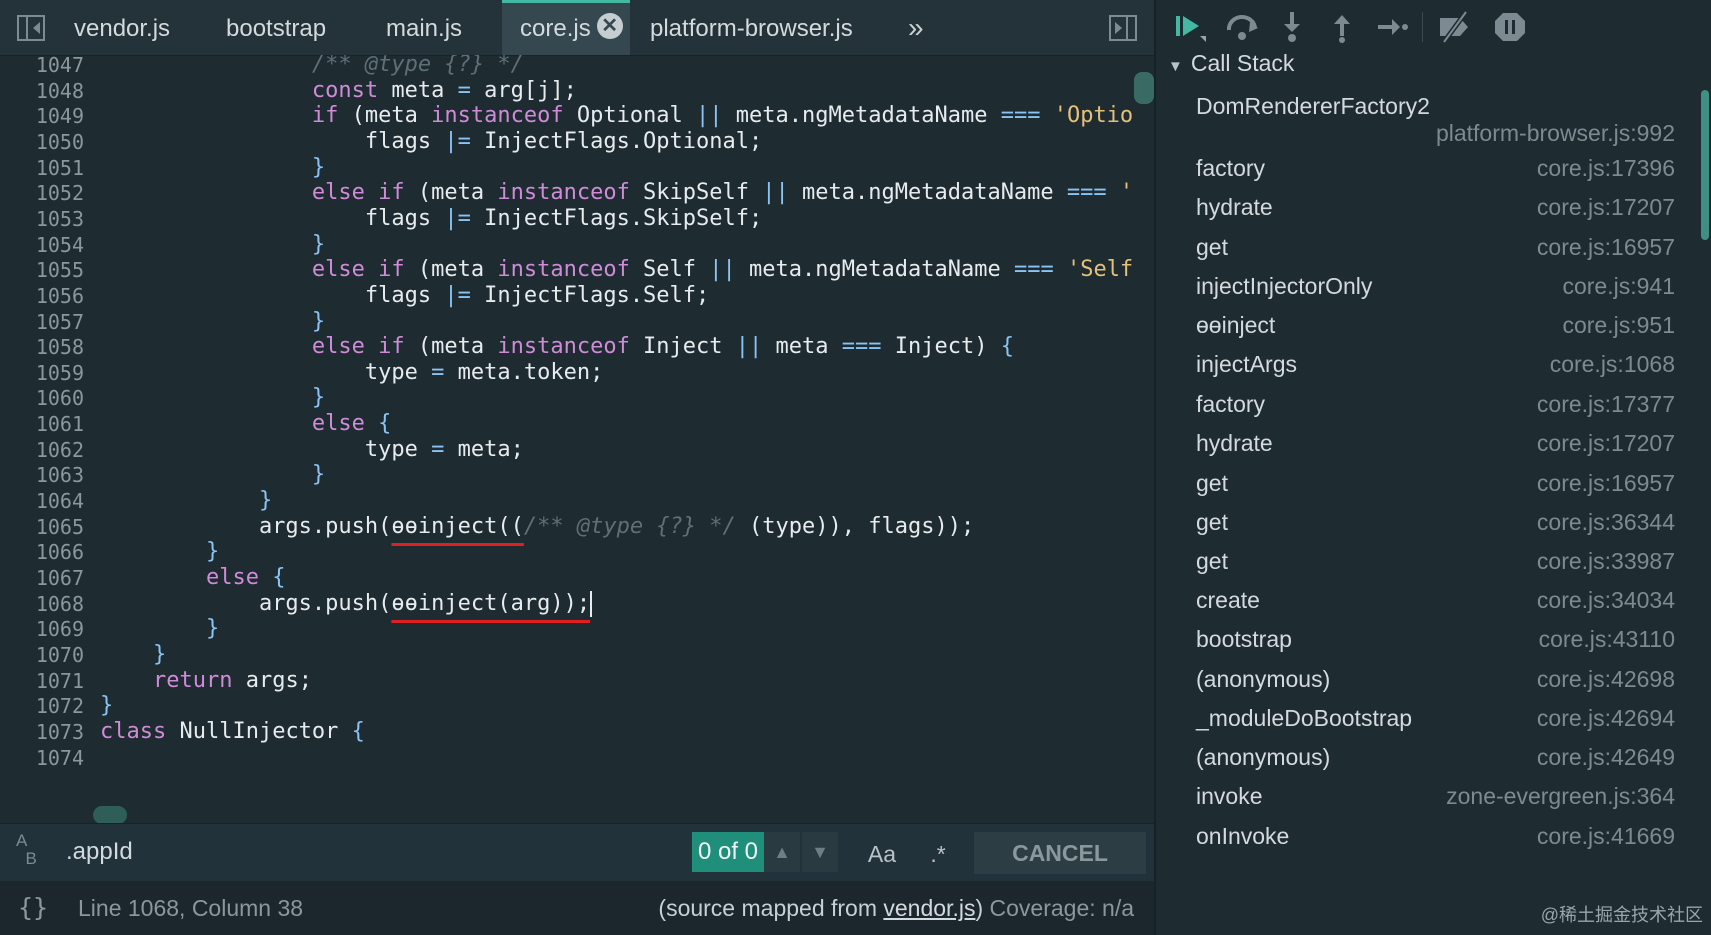 The image size is (1711, 935). Describe the element at coordinates (1605, 718) in the screenshot. I see `frame-location: core.js:42694` at that location.